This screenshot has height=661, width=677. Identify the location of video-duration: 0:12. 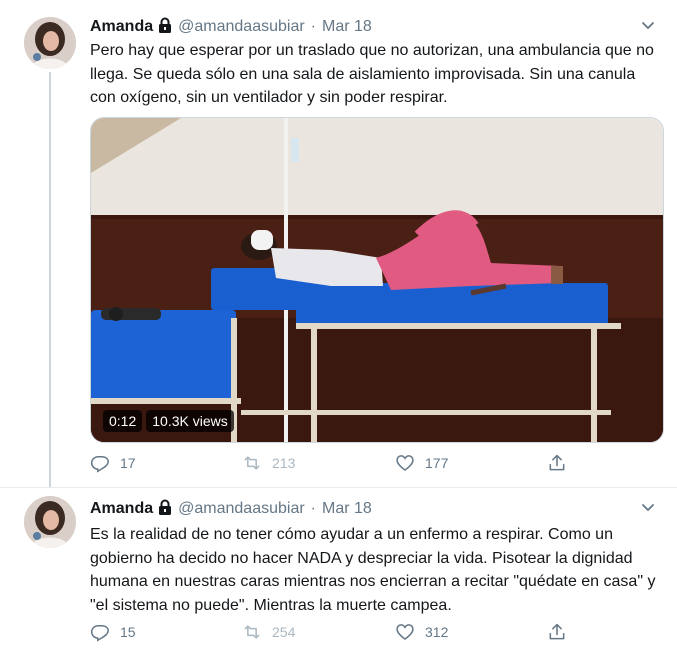
(123, 421).